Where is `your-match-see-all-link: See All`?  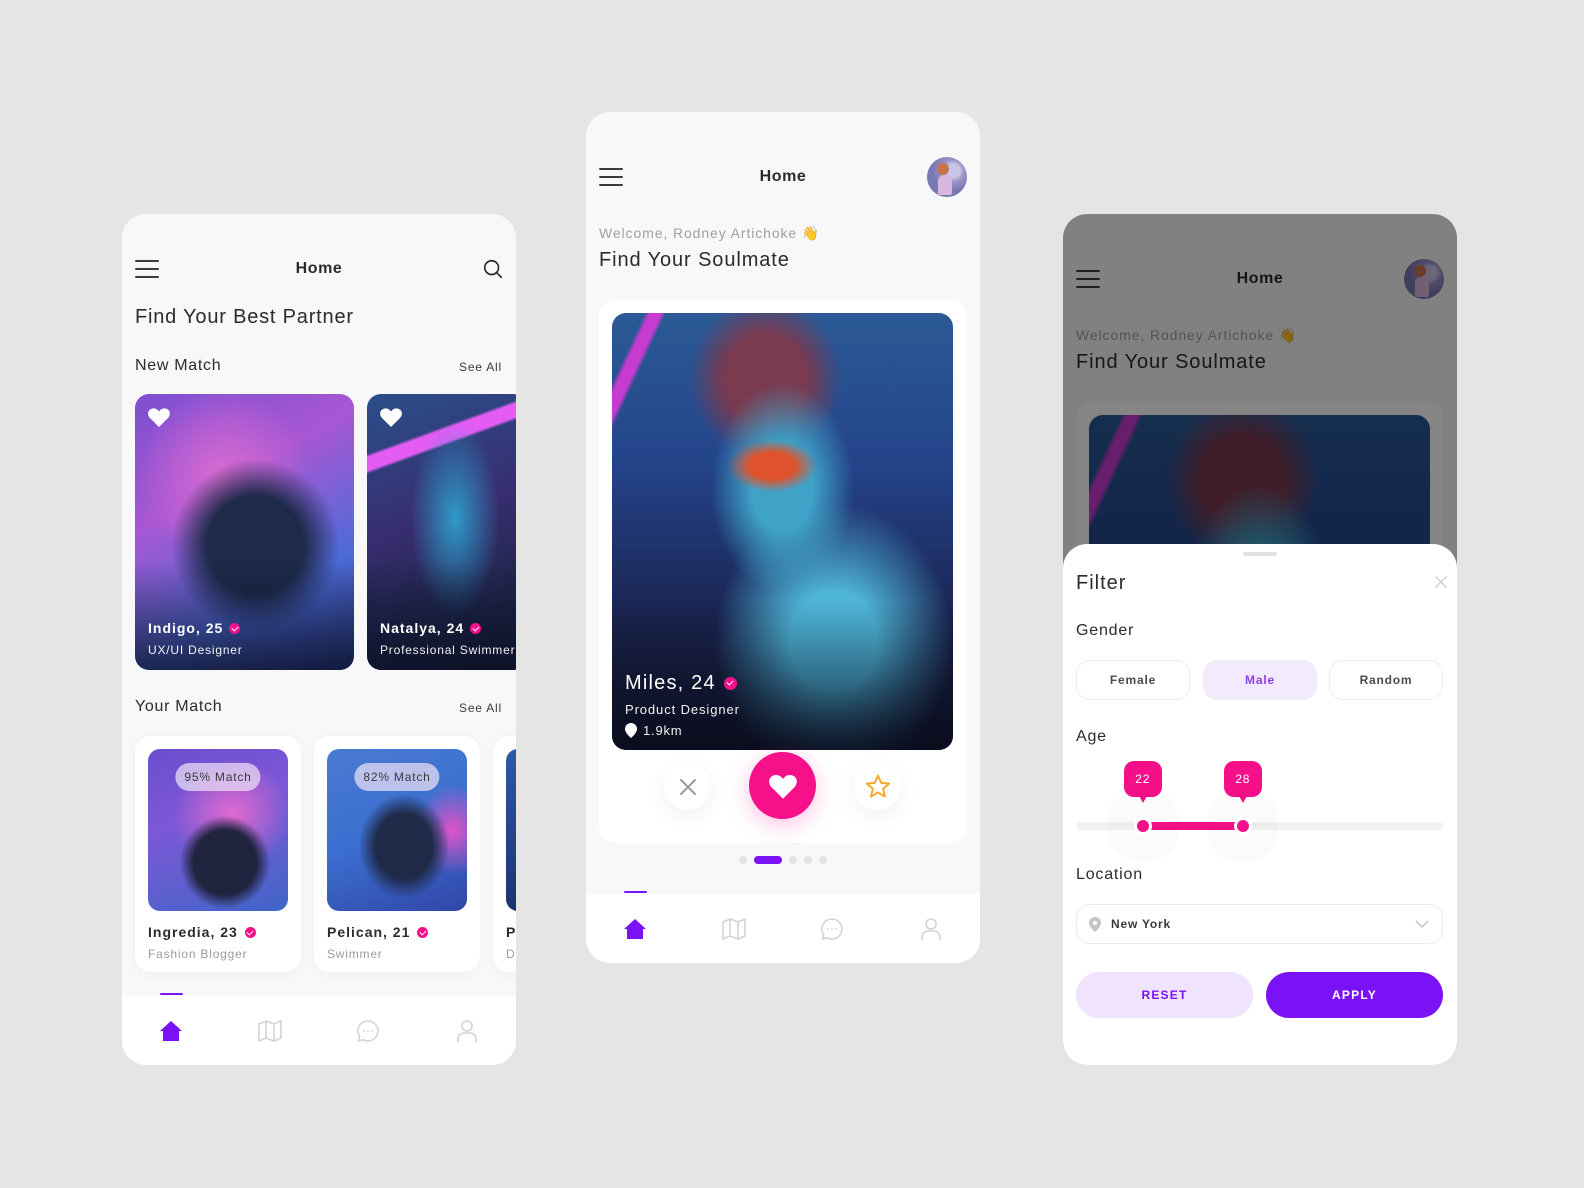 your-match-see-all-link: See All is located at coordinates (480, 708).